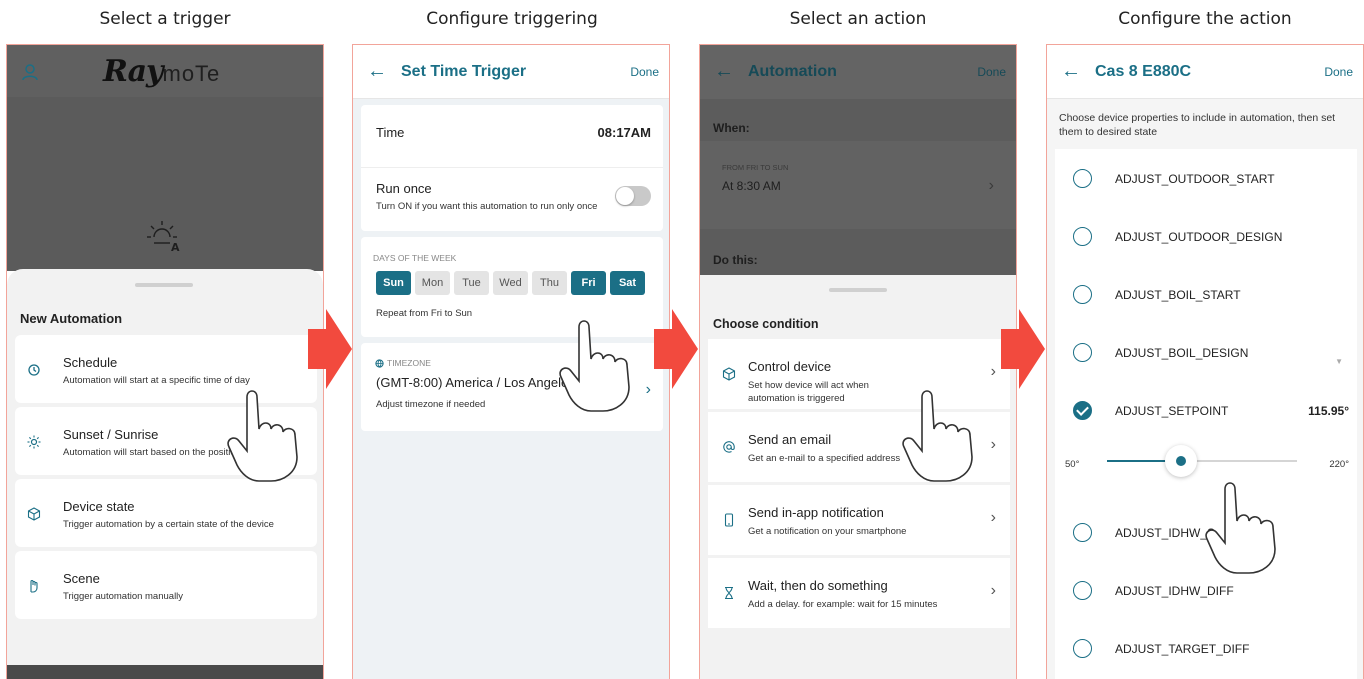 Image resolution: width=1364 pixels, height=679 pixels. Describe the element at coordinates (166, 585) in the screenshot. I see `option-scene: Scene Trigger automation manually` at that location.